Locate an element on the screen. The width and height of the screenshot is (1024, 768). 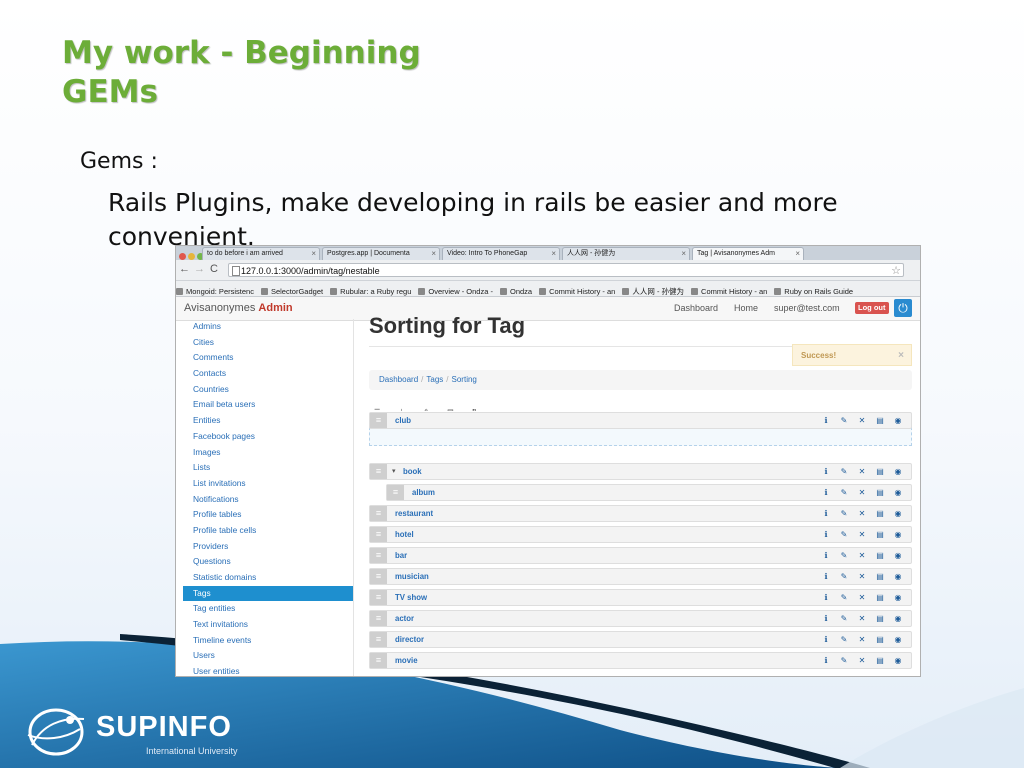
logout-button: Log out is located at coordinates (872, 308).